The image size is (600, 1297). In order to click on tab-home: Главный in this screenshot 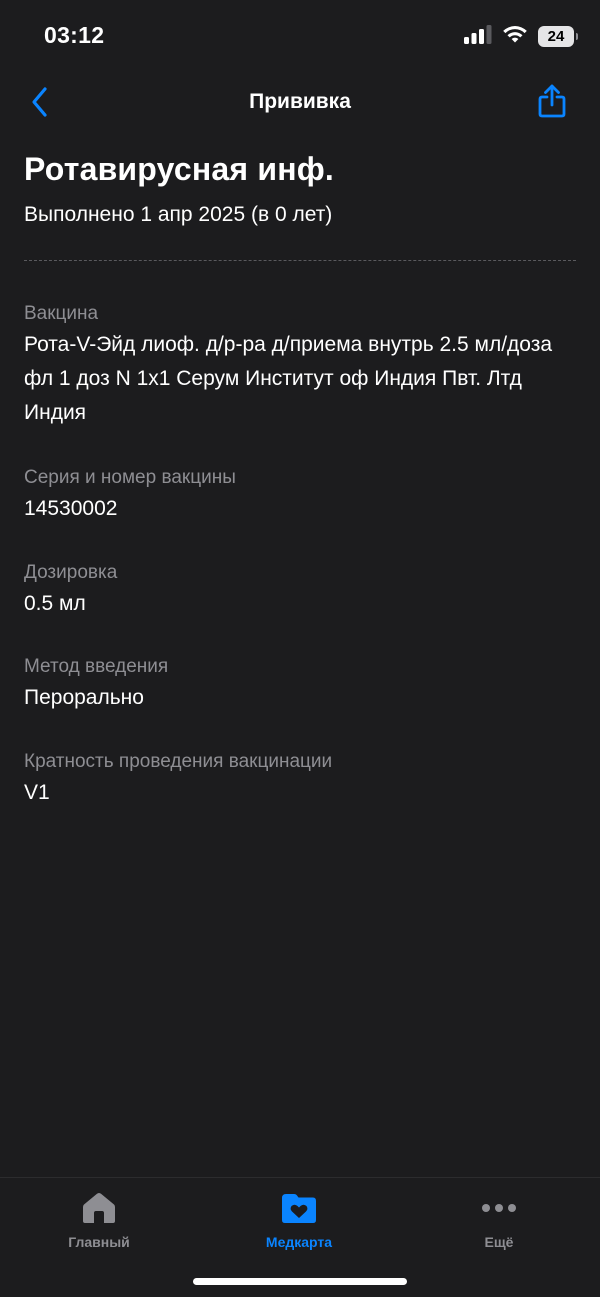, I will do `click(99, 1220)`.